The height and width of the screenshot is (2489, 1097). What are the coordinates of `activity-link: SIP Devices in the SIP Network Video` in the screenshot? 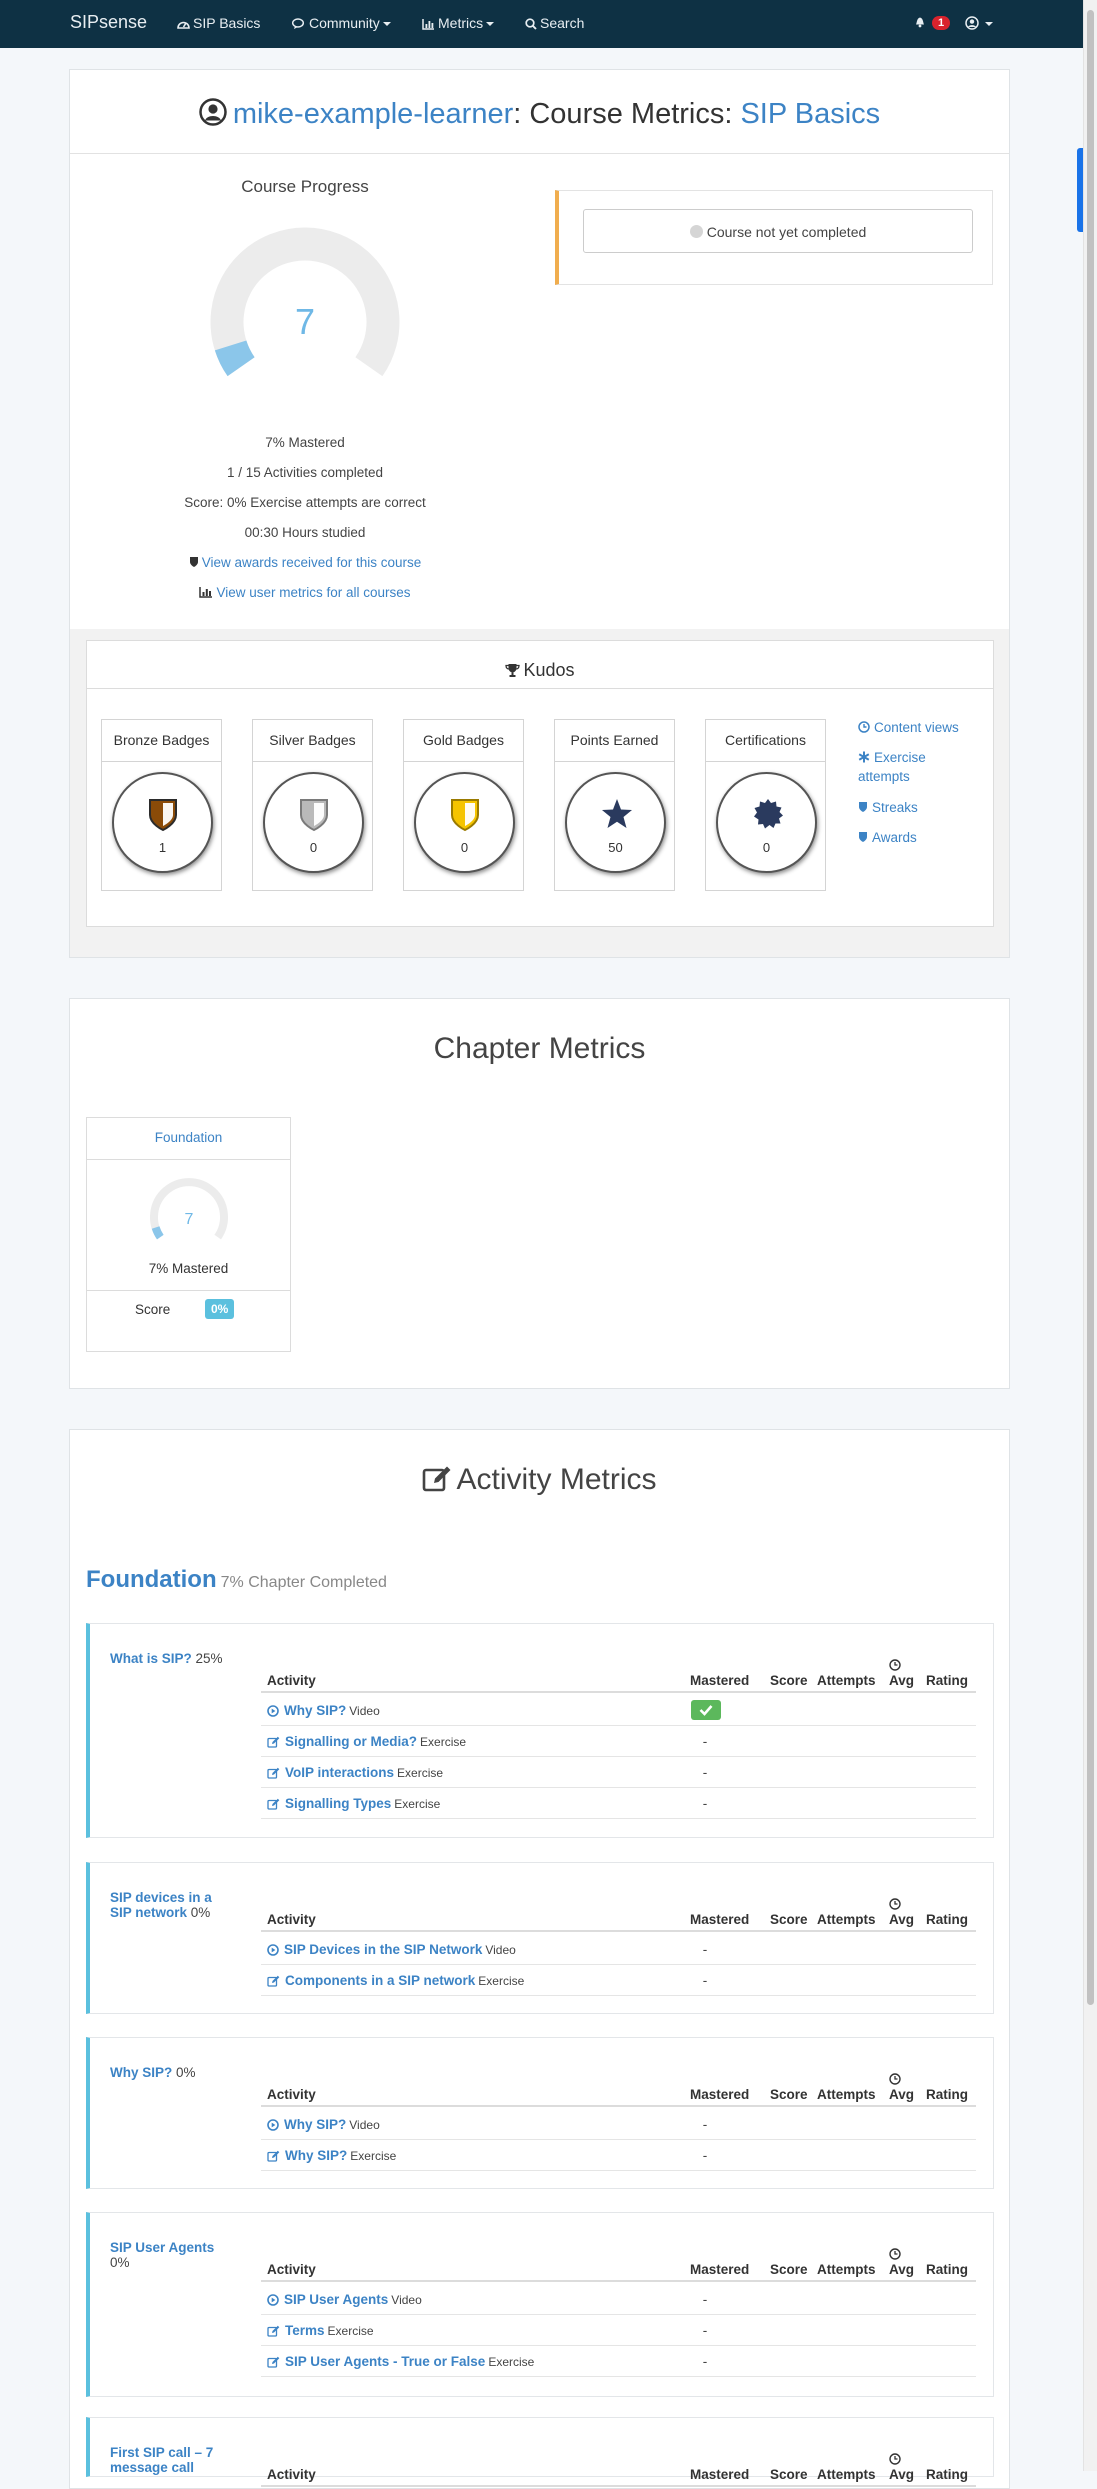 It's located at (391, 1949).